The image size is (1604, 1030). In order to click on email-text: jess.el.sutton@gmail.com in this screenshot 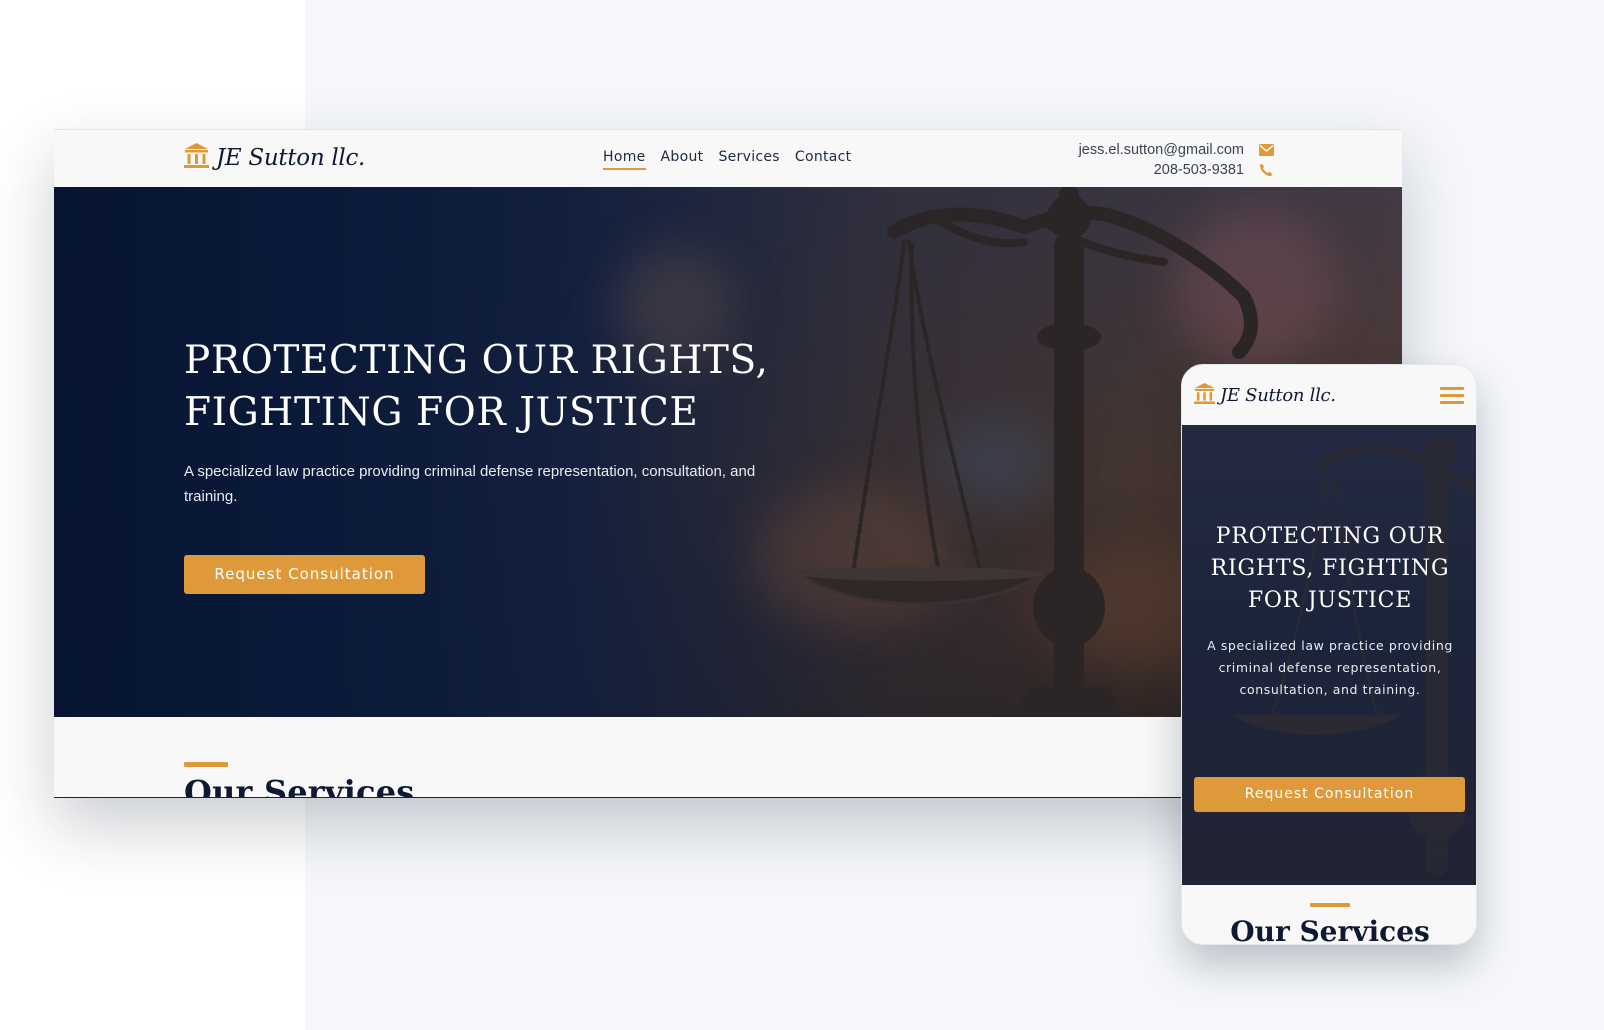, I will do `click(1161, 150)`.